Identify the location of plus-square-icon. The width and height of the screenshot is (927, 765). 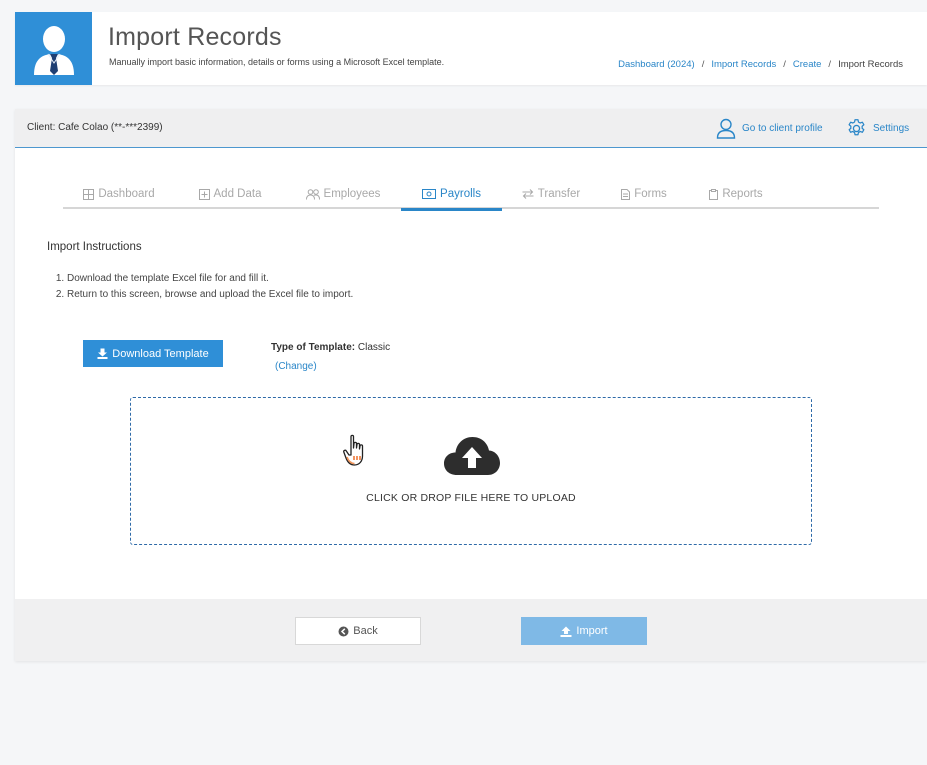
(204, 194).